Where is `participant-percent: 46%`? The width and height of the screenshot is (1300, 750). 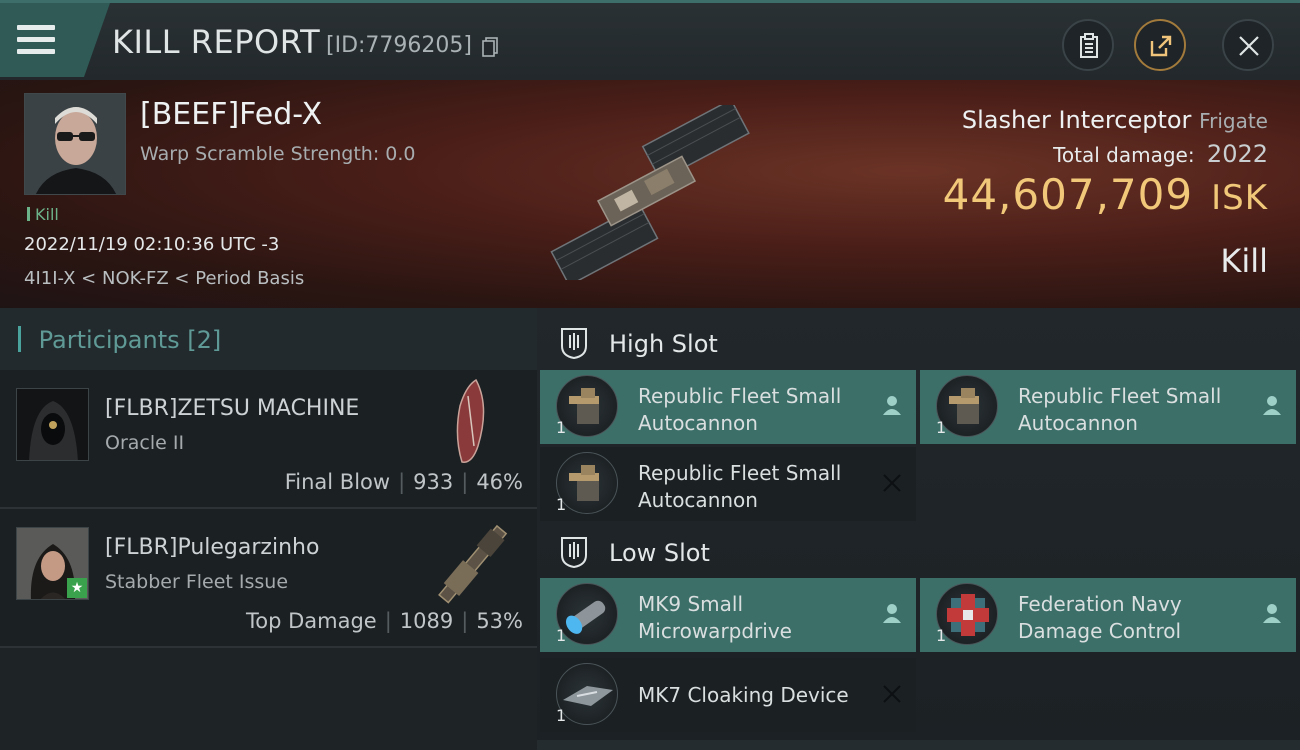
participant-percent: 46% is located at coordinates (499, 482).